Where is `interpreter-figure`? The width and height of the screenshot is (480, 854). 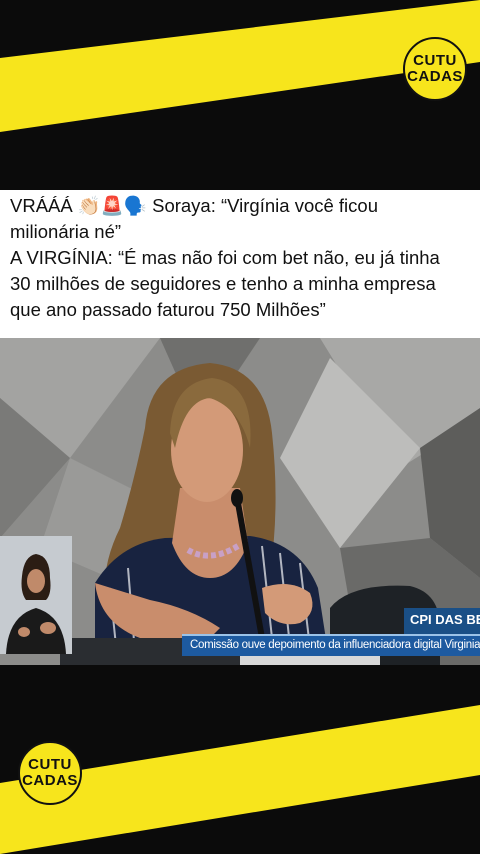 interpreter-figure is located at coordinates (36, 595).